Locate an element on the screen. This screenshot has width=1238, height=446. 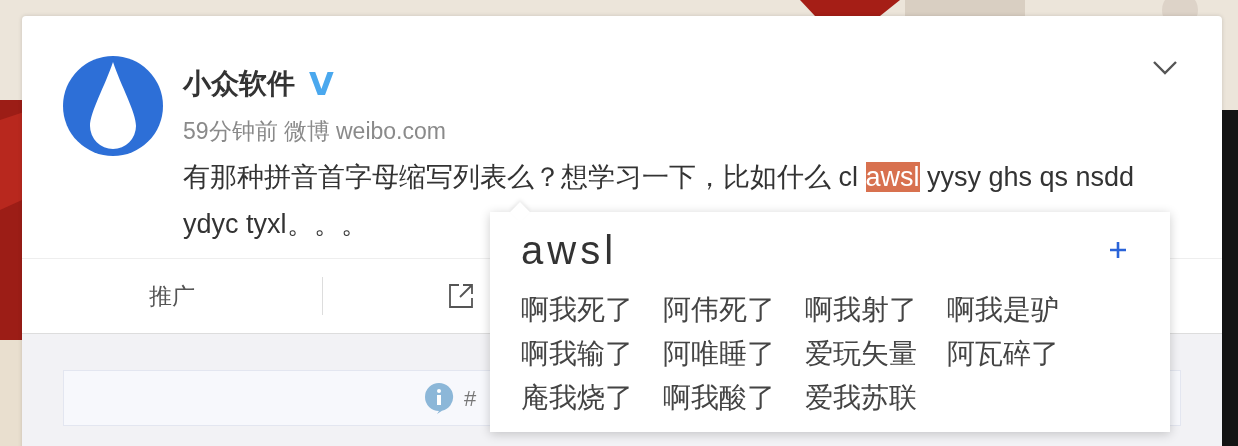
meaning-item: 阿唯睡了 is located at coordinates (719, 354).